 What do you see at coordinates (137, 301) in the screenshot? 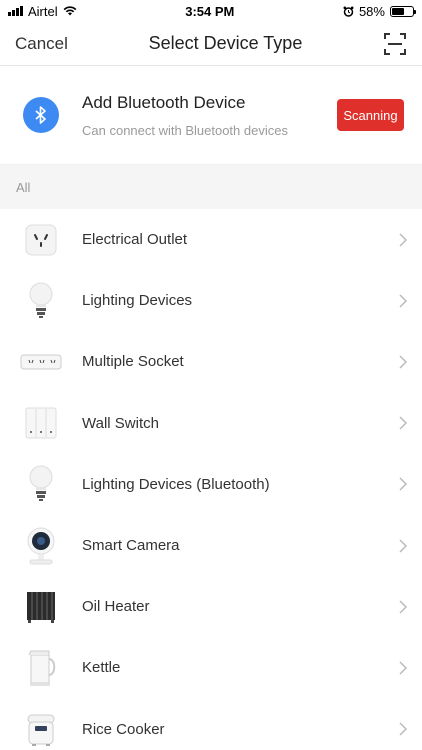
I see `device-label: Lighting Devices` at bounding box center [137, 301].